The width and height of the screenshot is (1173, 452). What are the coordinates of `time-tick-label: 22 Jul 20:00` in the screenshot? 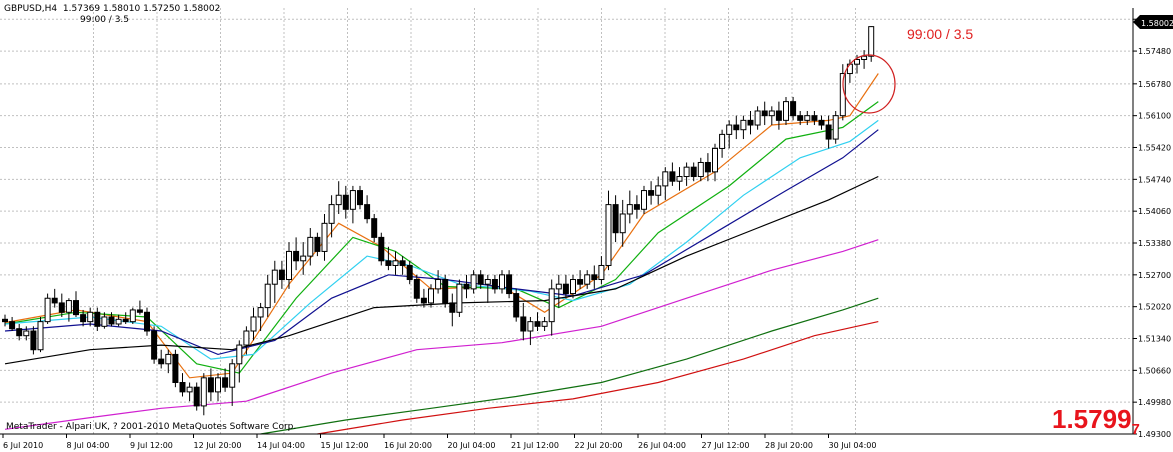 It's located at (599, 445).